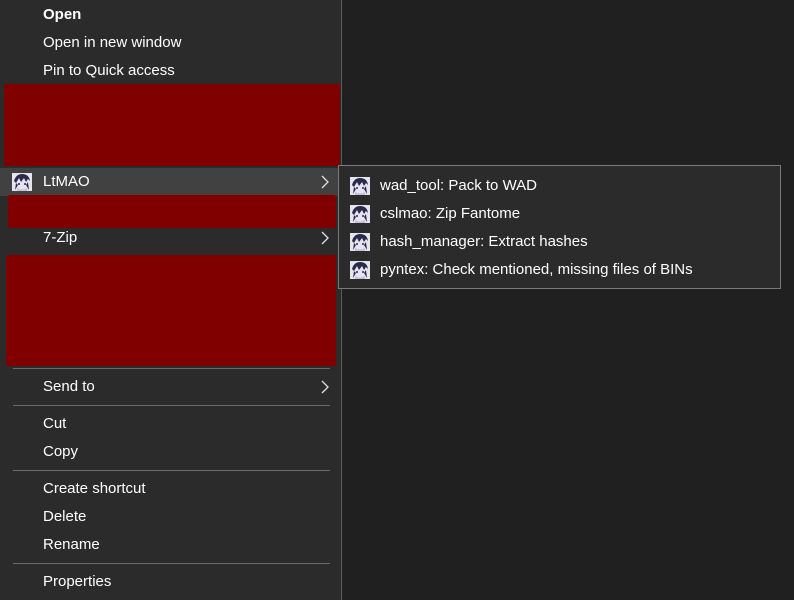 The width and height of the screenshot is (794, 600). What do you see at coordinates (559, 186) in the screenshot?
I see `submenu-item-wad-tool: wad_tool: Pack to WAD` at bounding box center [559, 186].